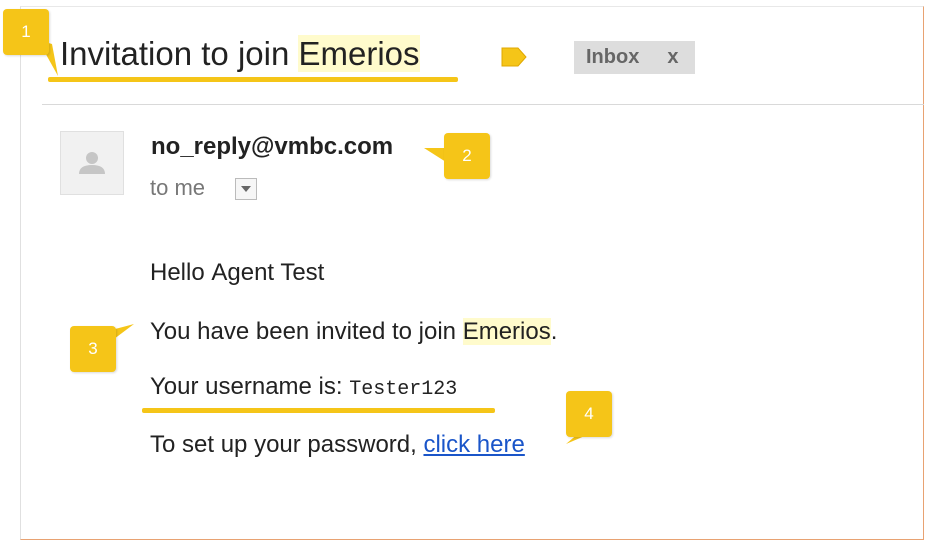 The width and height of the screenshot is (928, 543). I want to click on callout-badge-3: 3, so click(93, 349).